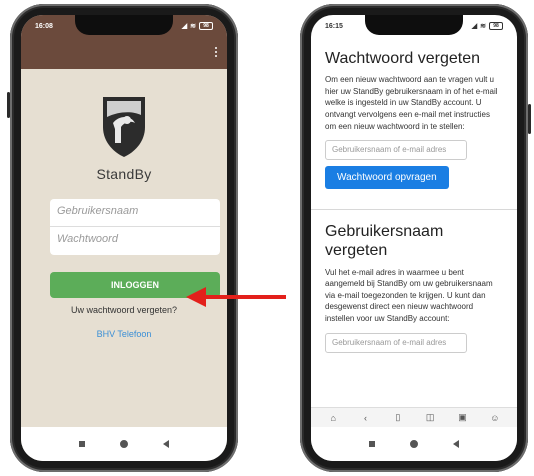 The image size is (534, 476). Describe the element at coordinates (8, 105) in the screenshot. I see `volume-button` at that location.